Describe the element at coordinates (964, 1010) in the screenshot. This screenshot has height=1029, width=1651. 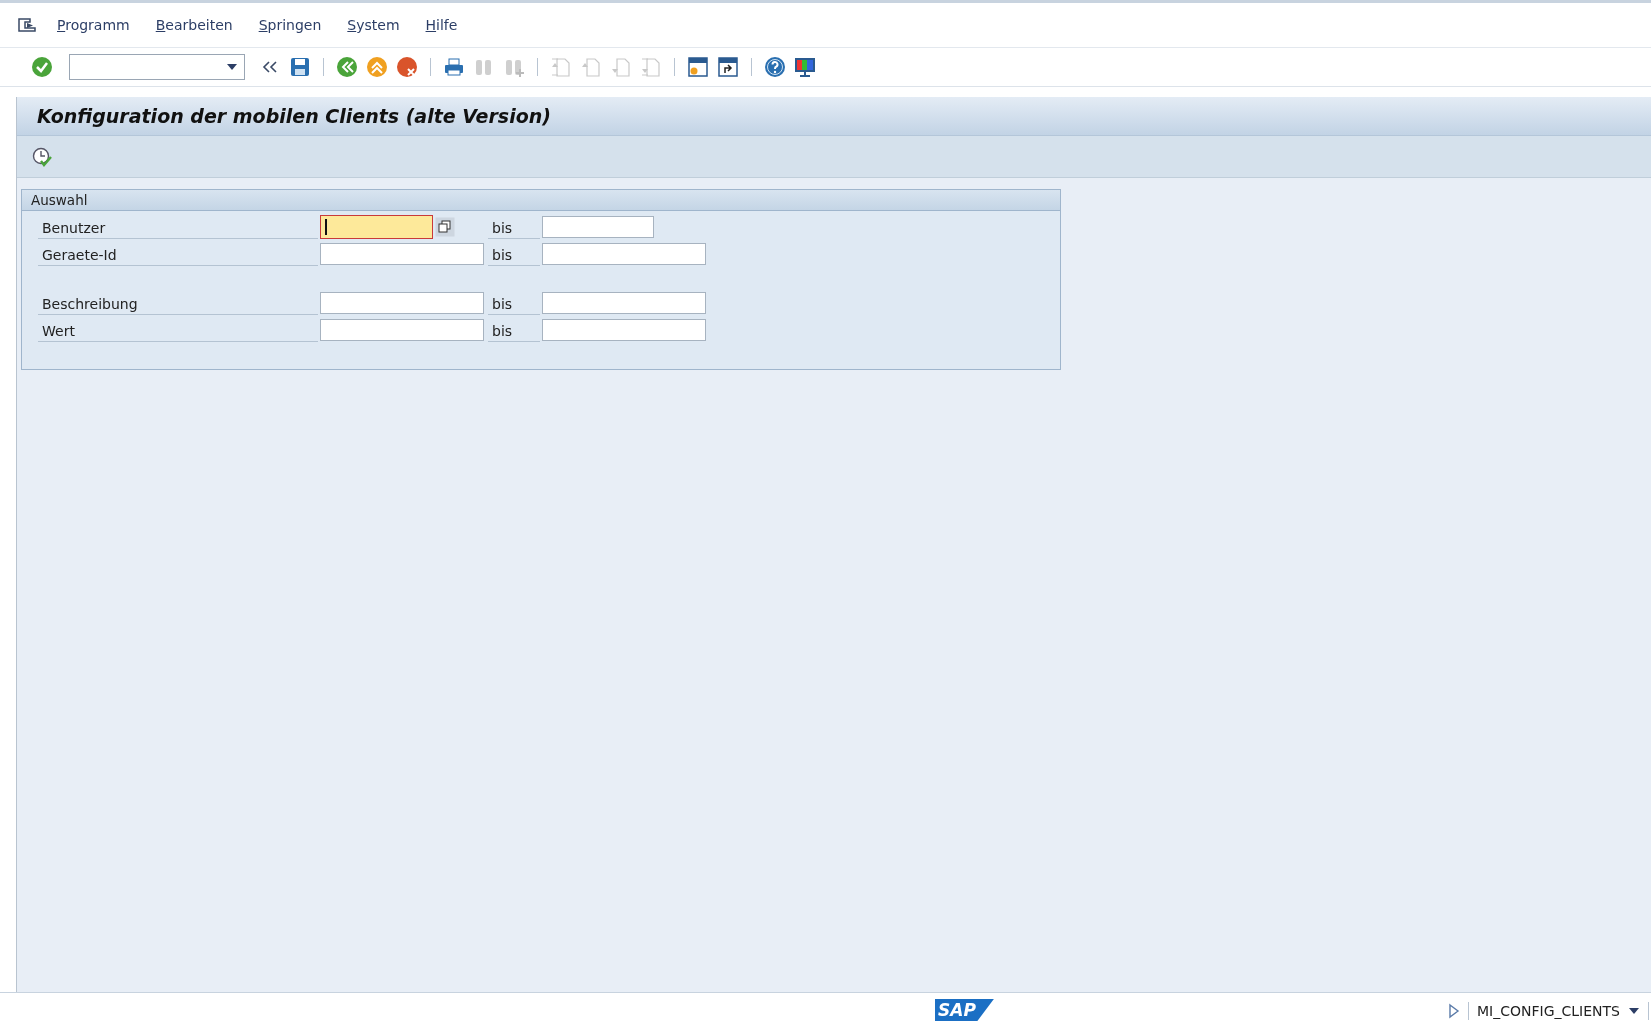
I see `logo: SAP` at that location.